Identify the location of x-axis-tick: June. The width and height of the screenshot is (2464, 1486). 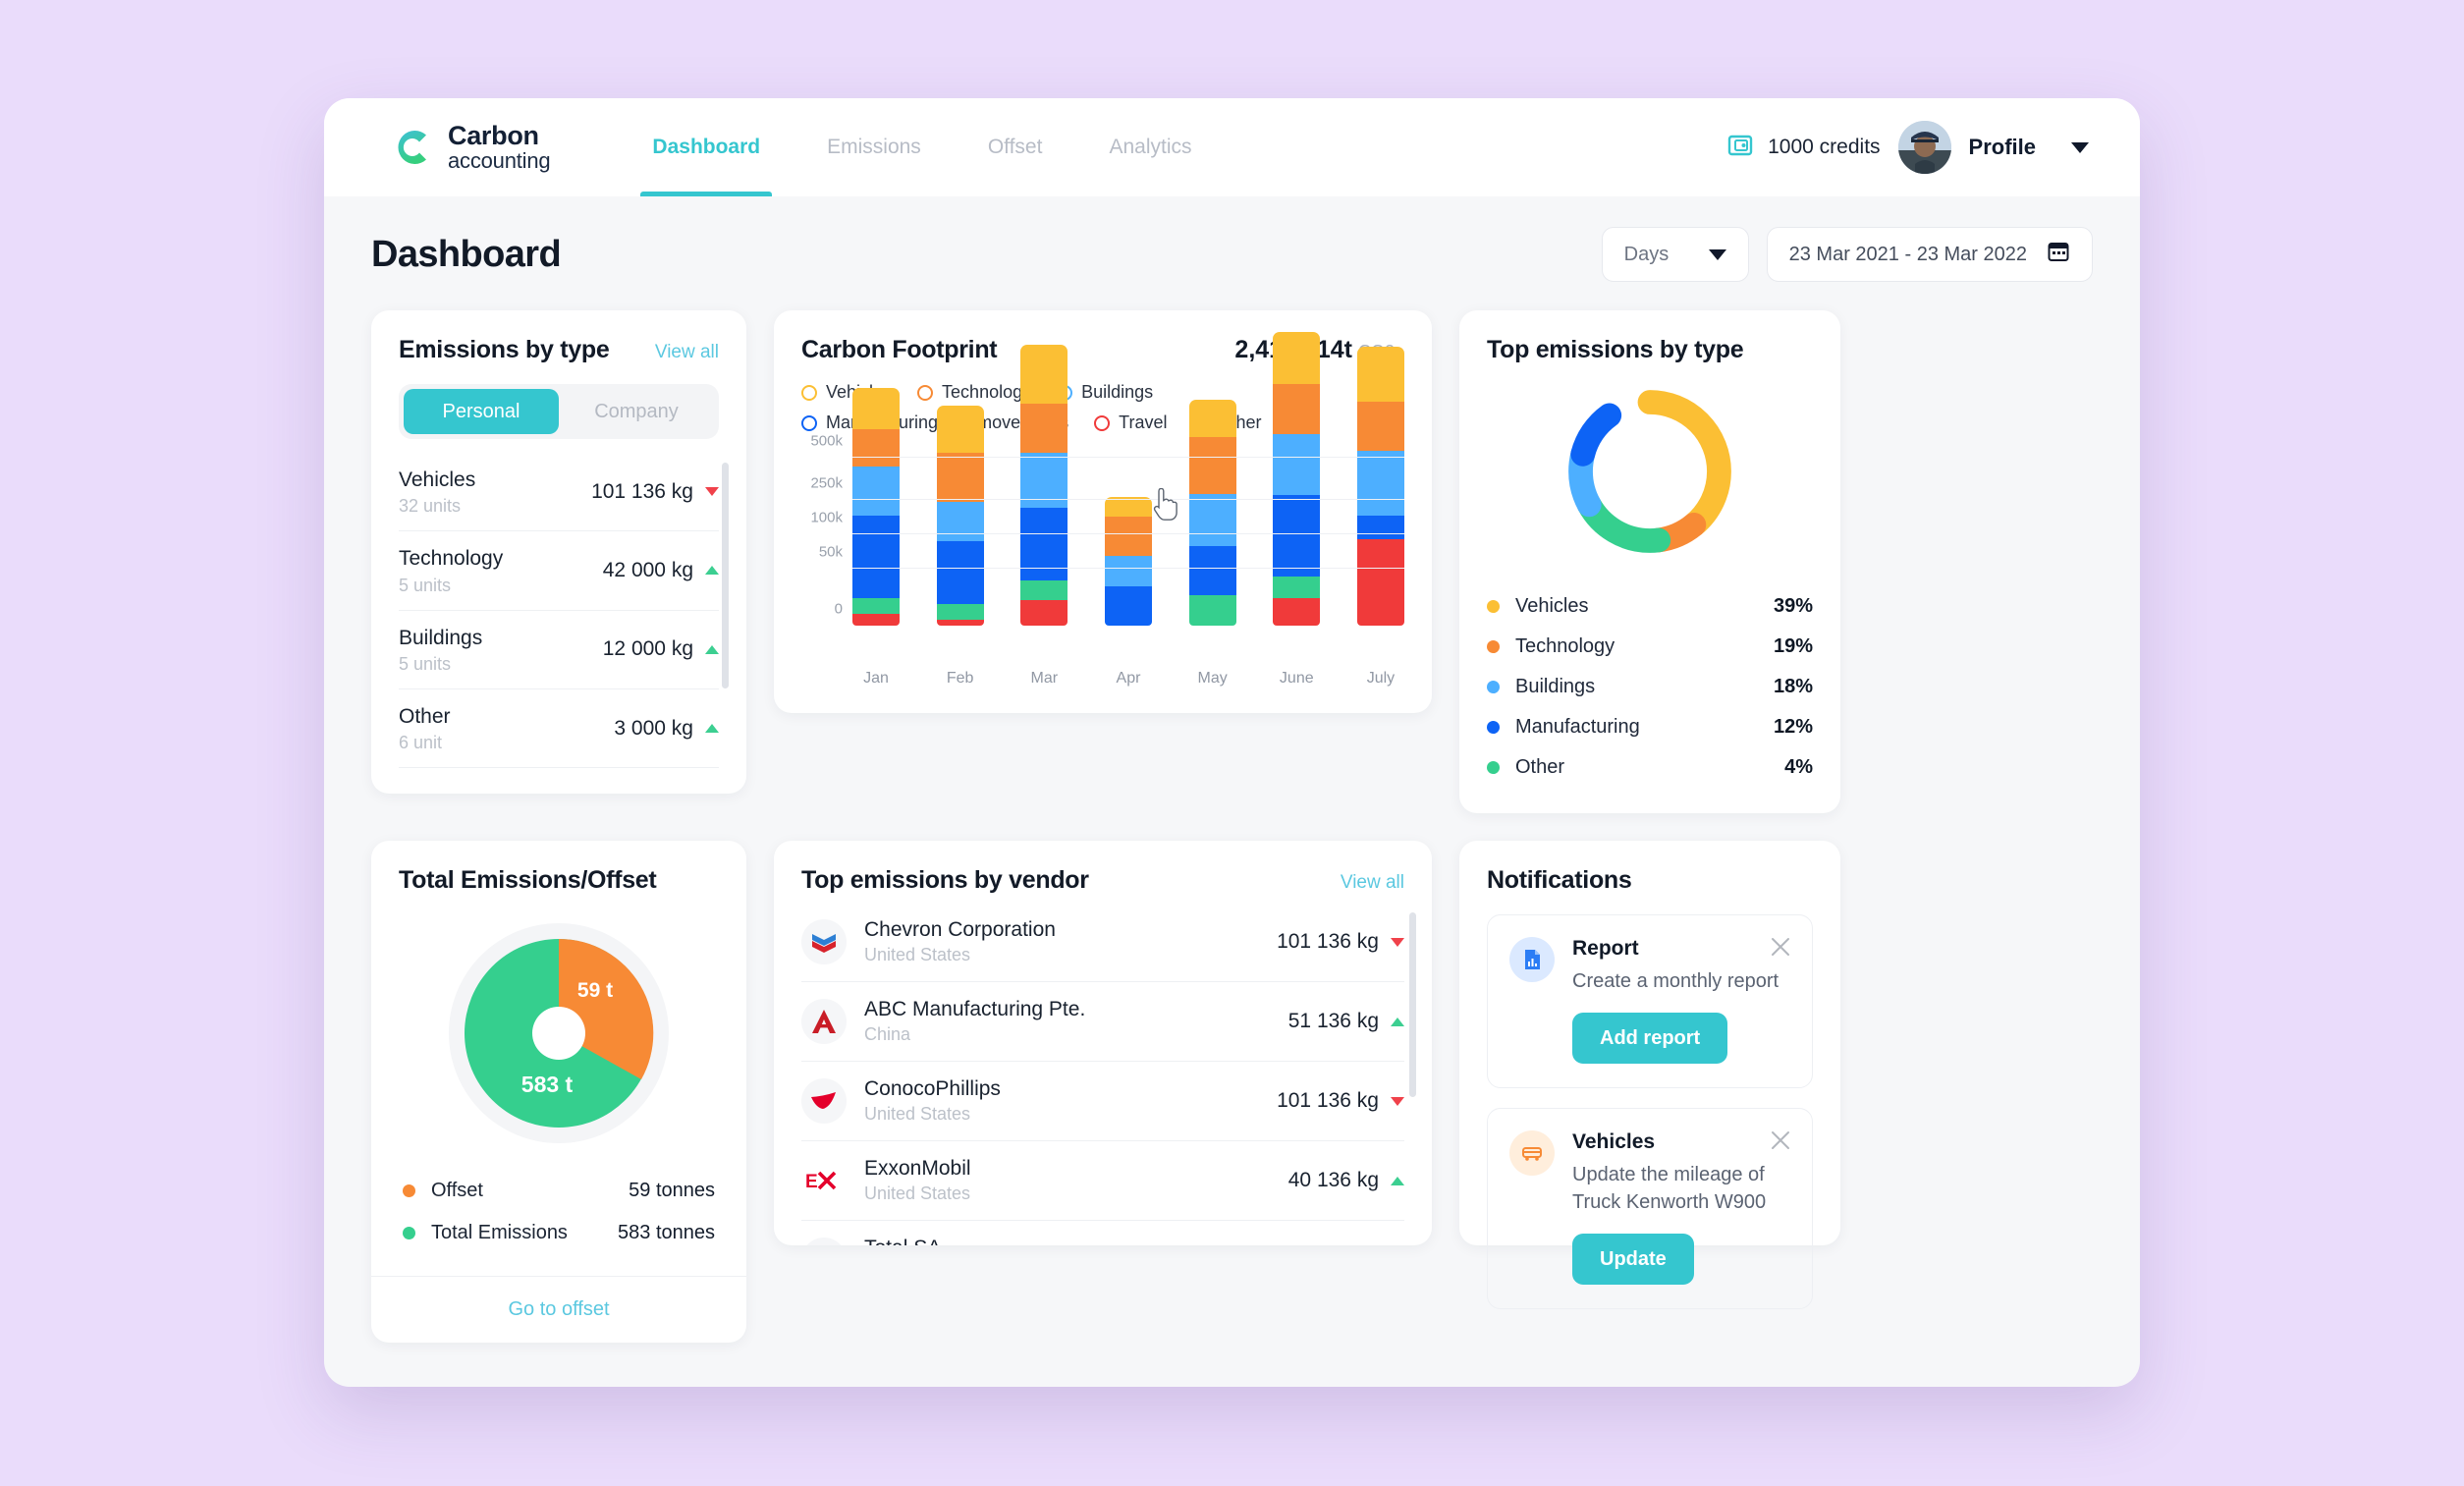
(1297, 678).